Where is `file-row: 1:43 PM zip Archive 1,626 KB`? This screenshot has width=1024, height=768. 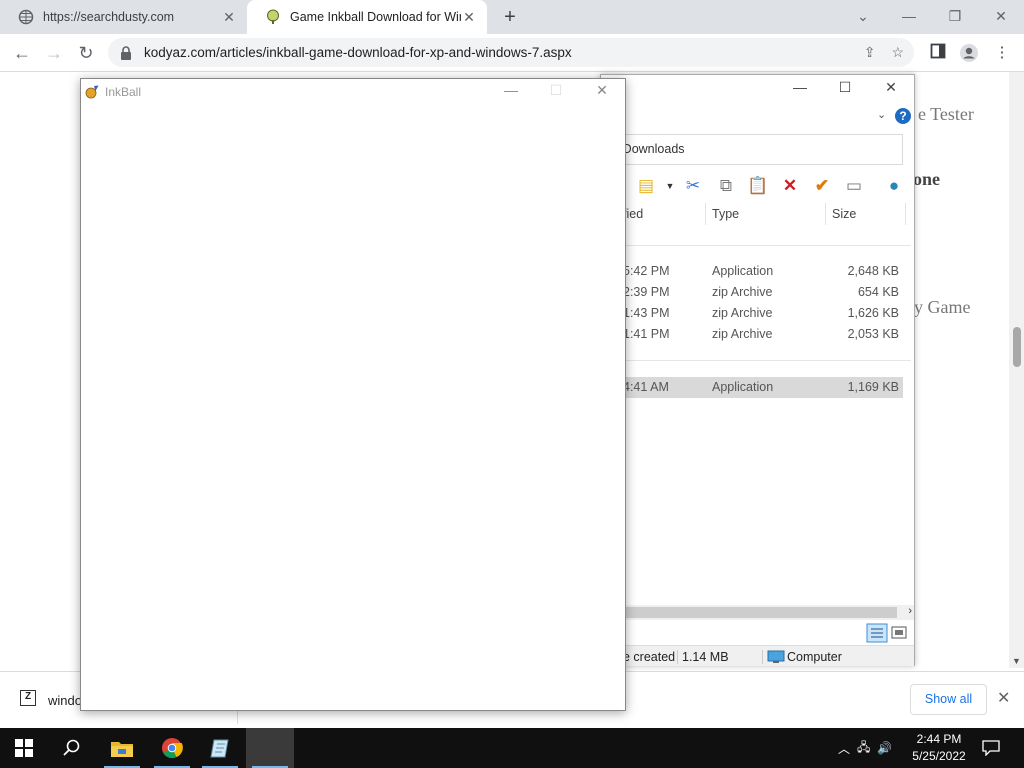 file-row: 1:43 PM zip Archive 1,626 KB is located at coordinates (752, 313).